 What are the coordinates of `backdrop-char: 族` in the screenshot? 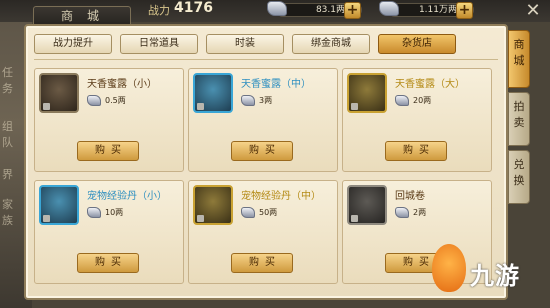 It's located at (7, 220).